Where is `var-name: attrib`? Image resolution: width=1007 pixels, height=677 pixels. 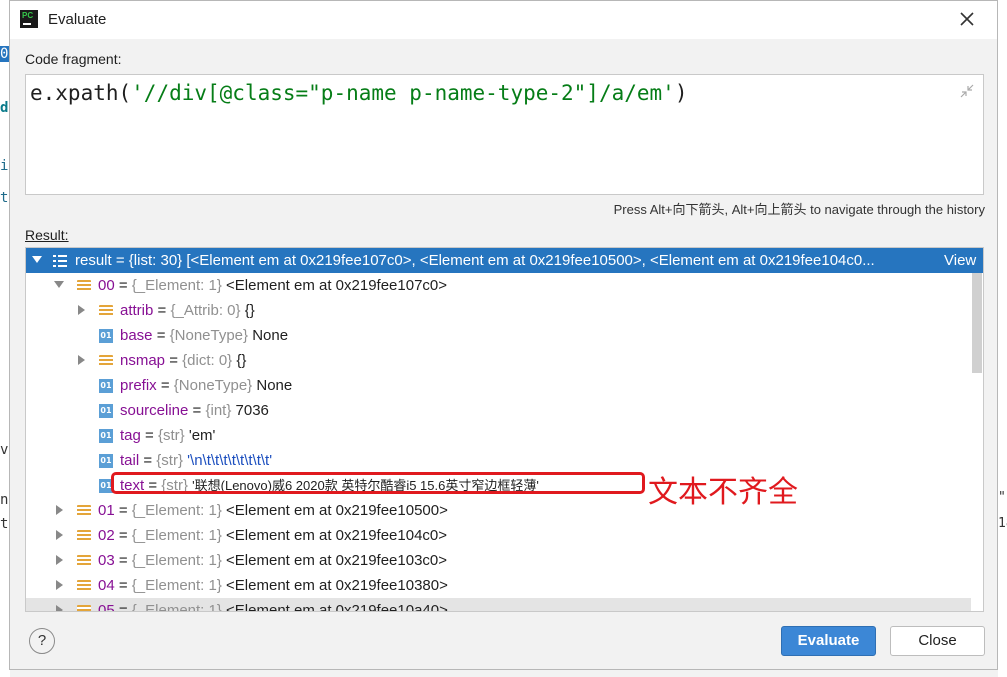 var-name: attrib is located at coordinates (137, 310).